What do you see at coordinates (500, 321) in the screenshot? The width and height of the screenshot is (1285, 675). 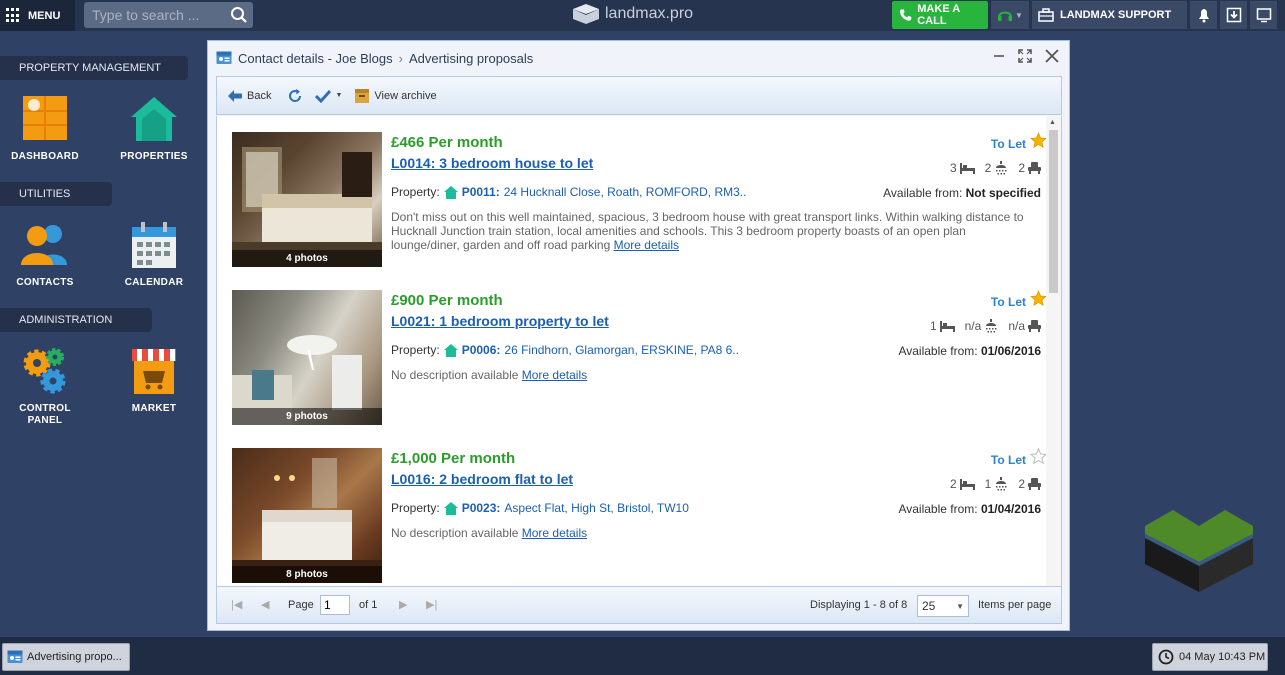 I see `listing-title-link: L0021: 1 bedroom property to let` at bounding box center [500, 321].